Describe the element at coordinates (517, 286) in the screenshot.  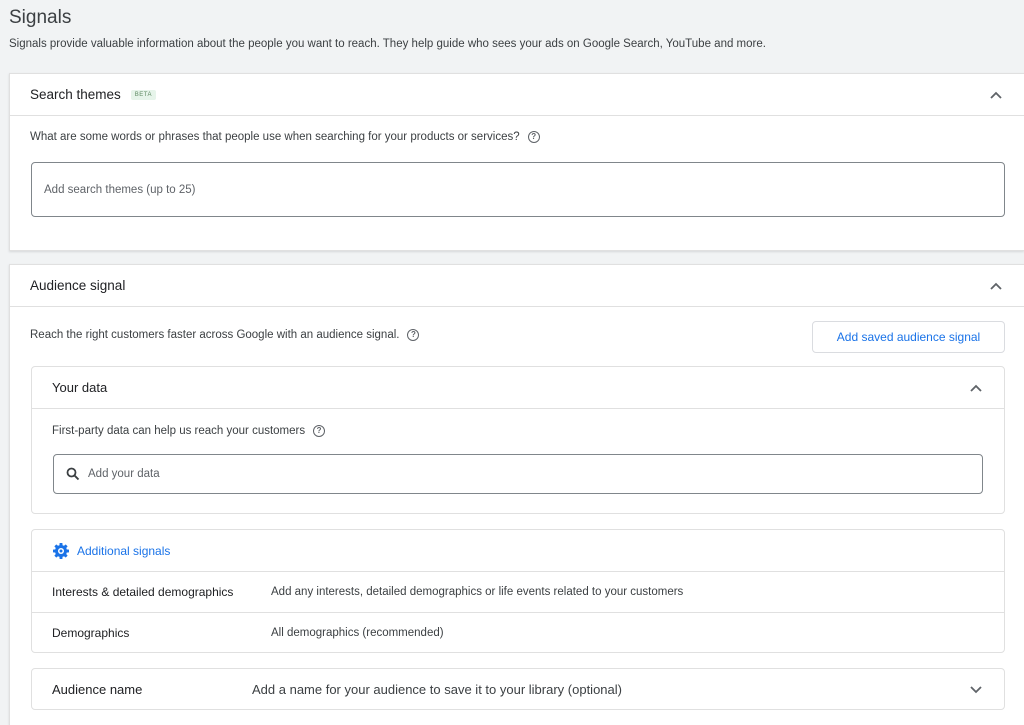
I see `audience-signal-header: Audience signal` at that location.